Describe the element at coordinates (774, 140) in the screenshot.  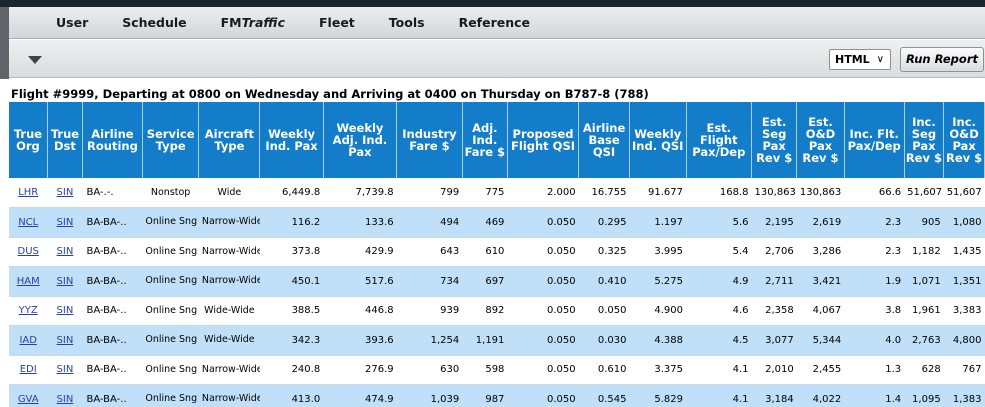
I see `column-header: Est. Seg Pax Rev $` at that location.